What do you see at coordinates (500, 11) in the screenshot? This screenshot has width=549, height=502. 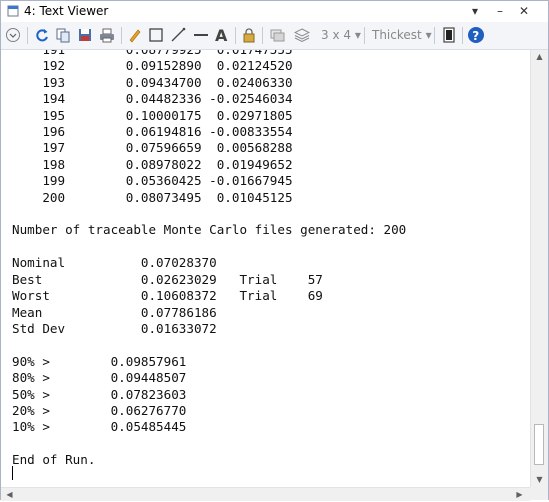 I see `minimize-button: –` at bounding box center [500, 11].